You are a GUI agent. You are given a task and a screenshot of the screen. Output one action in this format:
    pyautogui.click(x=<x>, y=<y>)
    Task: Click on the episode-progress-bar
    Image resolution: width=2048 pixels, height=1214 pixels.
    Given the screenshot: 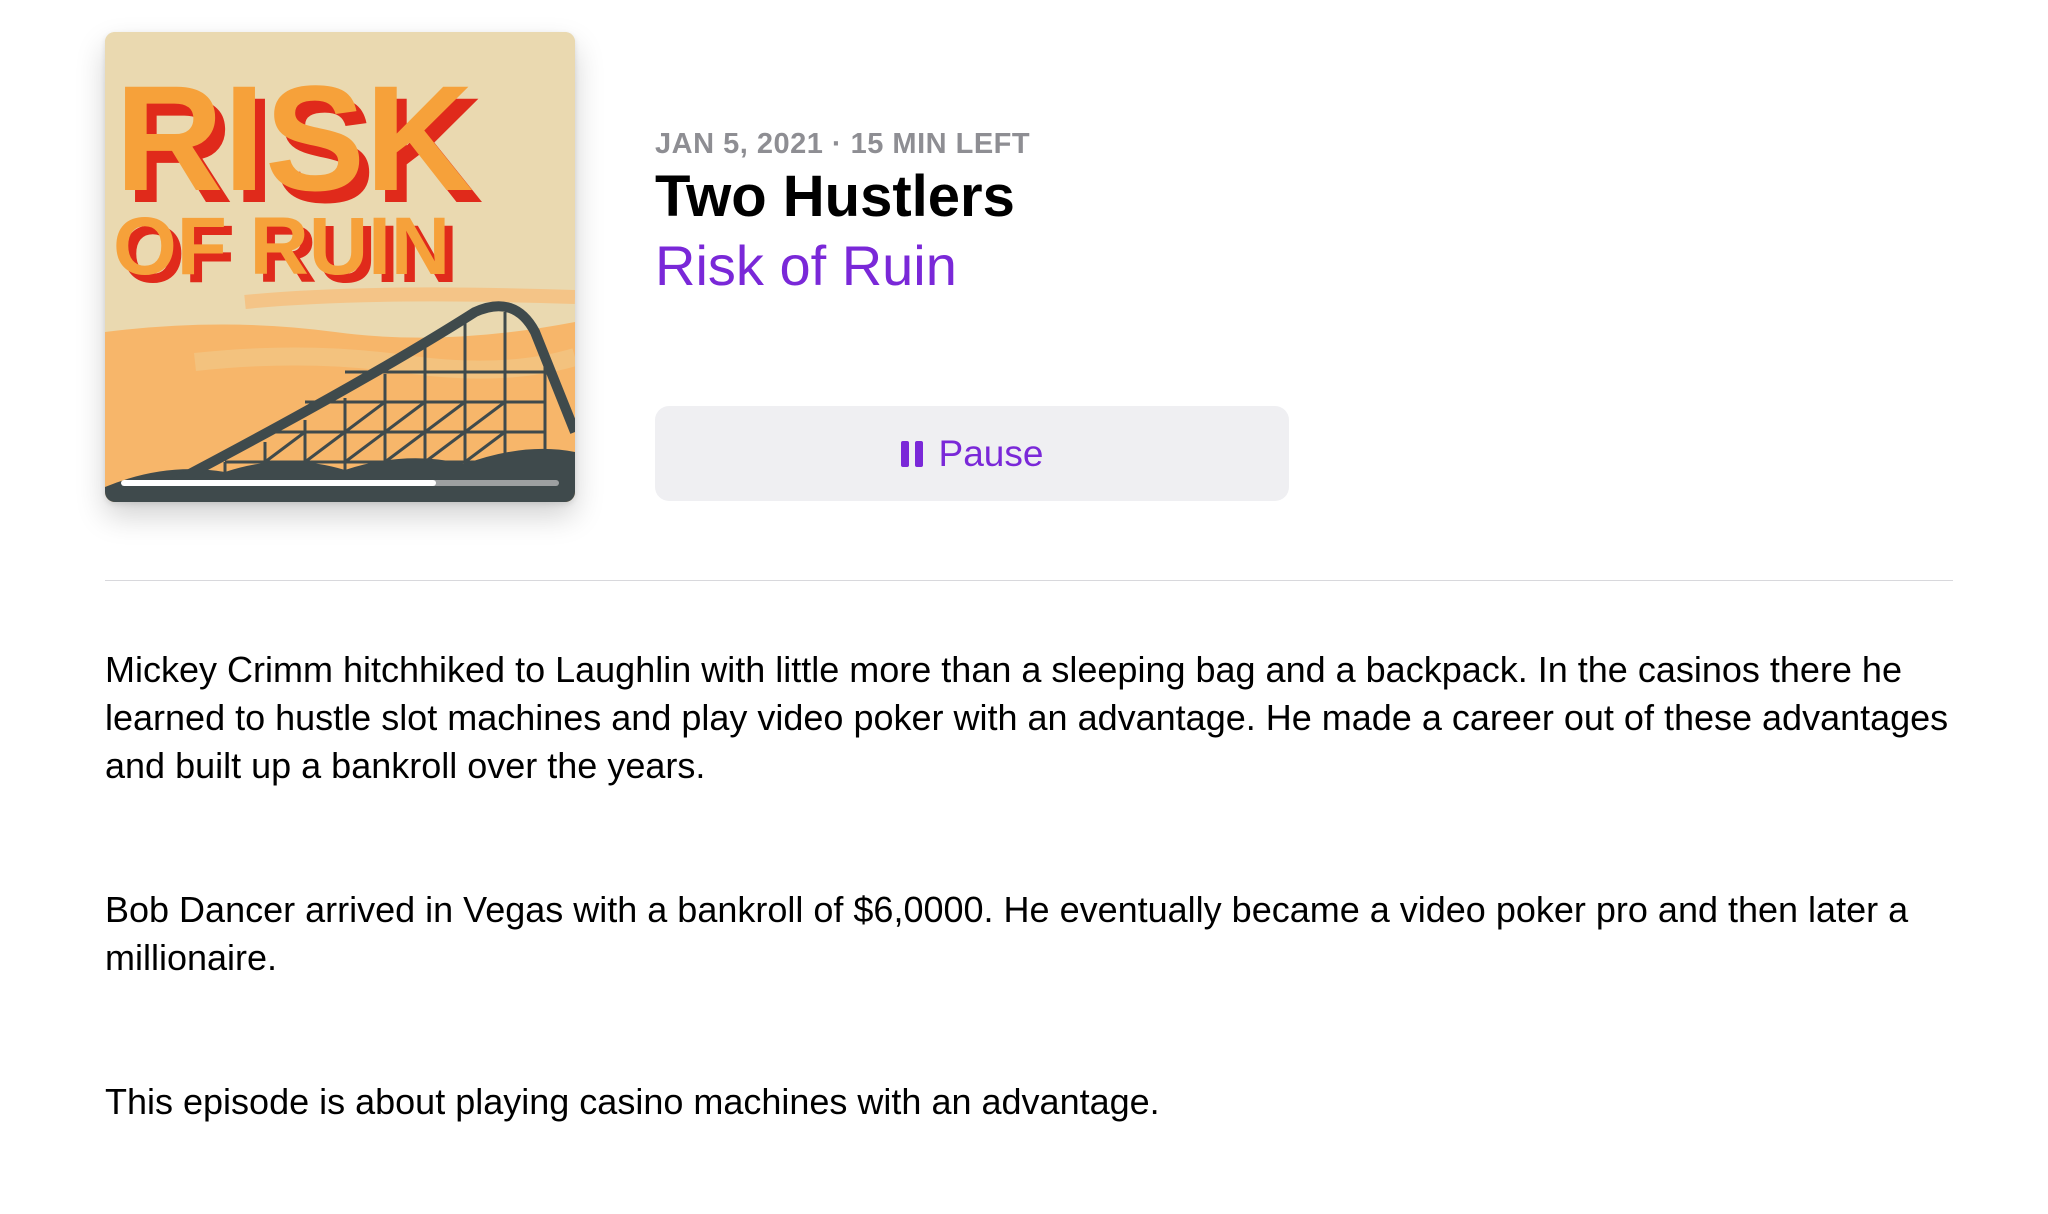 What is the action you would take?
    pyautogui.click(x=340, y=483)
    